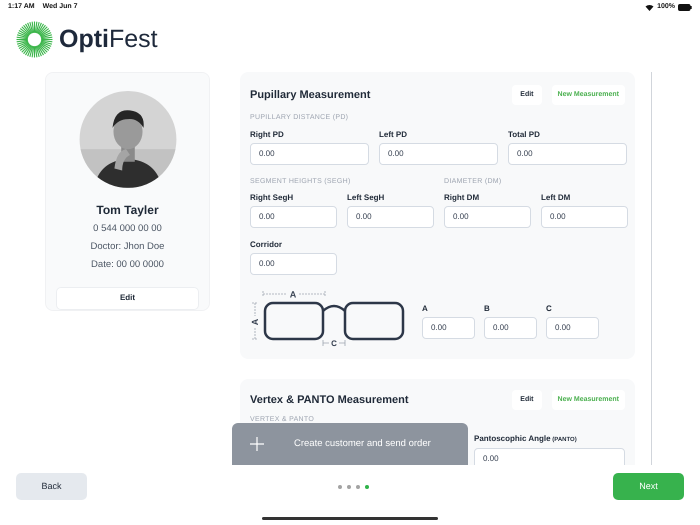 This screenshot has height=525, width=700. I want to click on dimension-label: C, so click(334, 343).